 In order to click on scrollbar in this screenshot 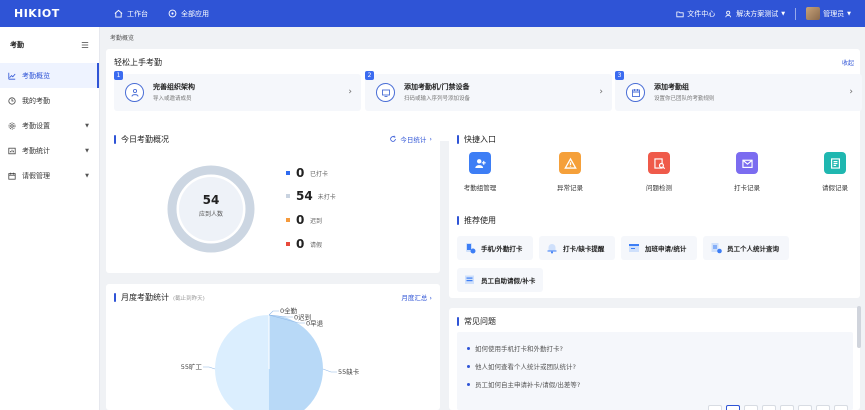, I will do `click(859, 327)`.